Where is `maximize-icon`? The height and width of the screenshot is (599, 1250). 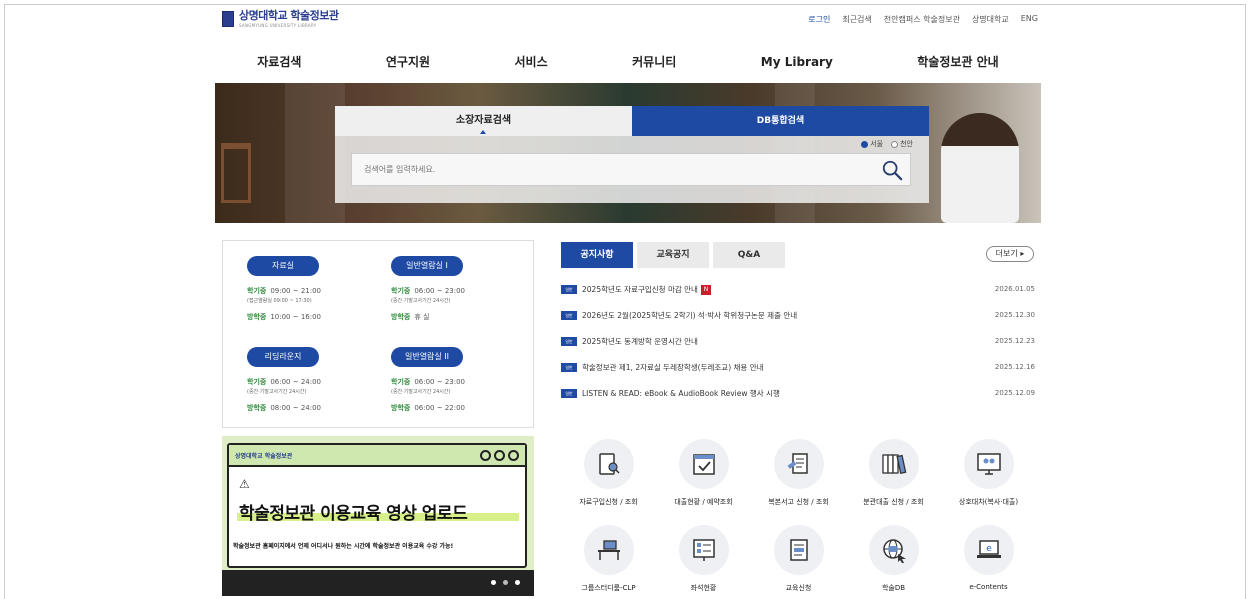 maximize-icon is located at coordinates (499, 455).